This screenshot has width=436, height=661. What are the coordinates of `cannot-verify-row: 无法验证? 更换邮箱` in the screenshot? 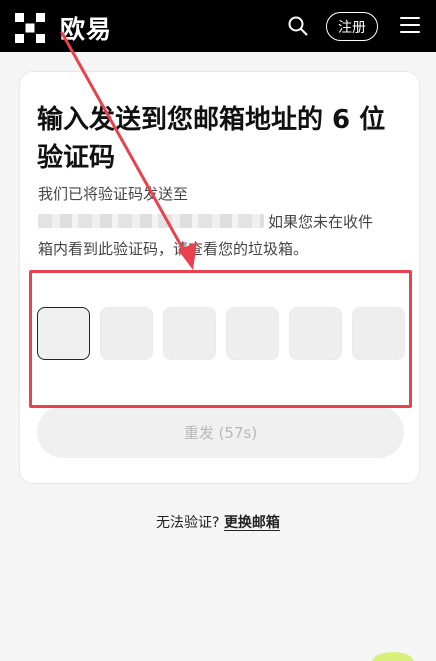 It's located at (218, 522).